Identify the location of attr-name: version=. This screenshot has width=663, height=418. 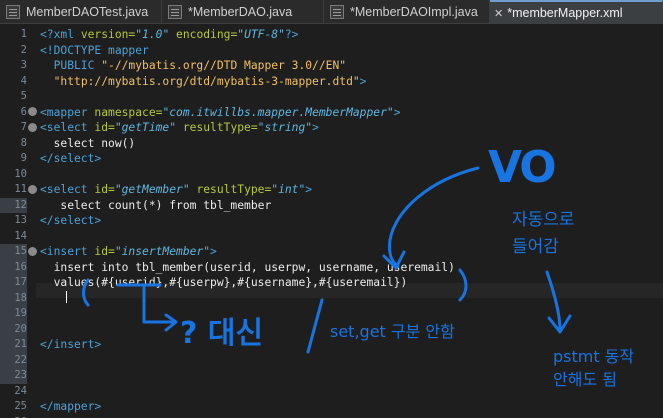
(108, 34).